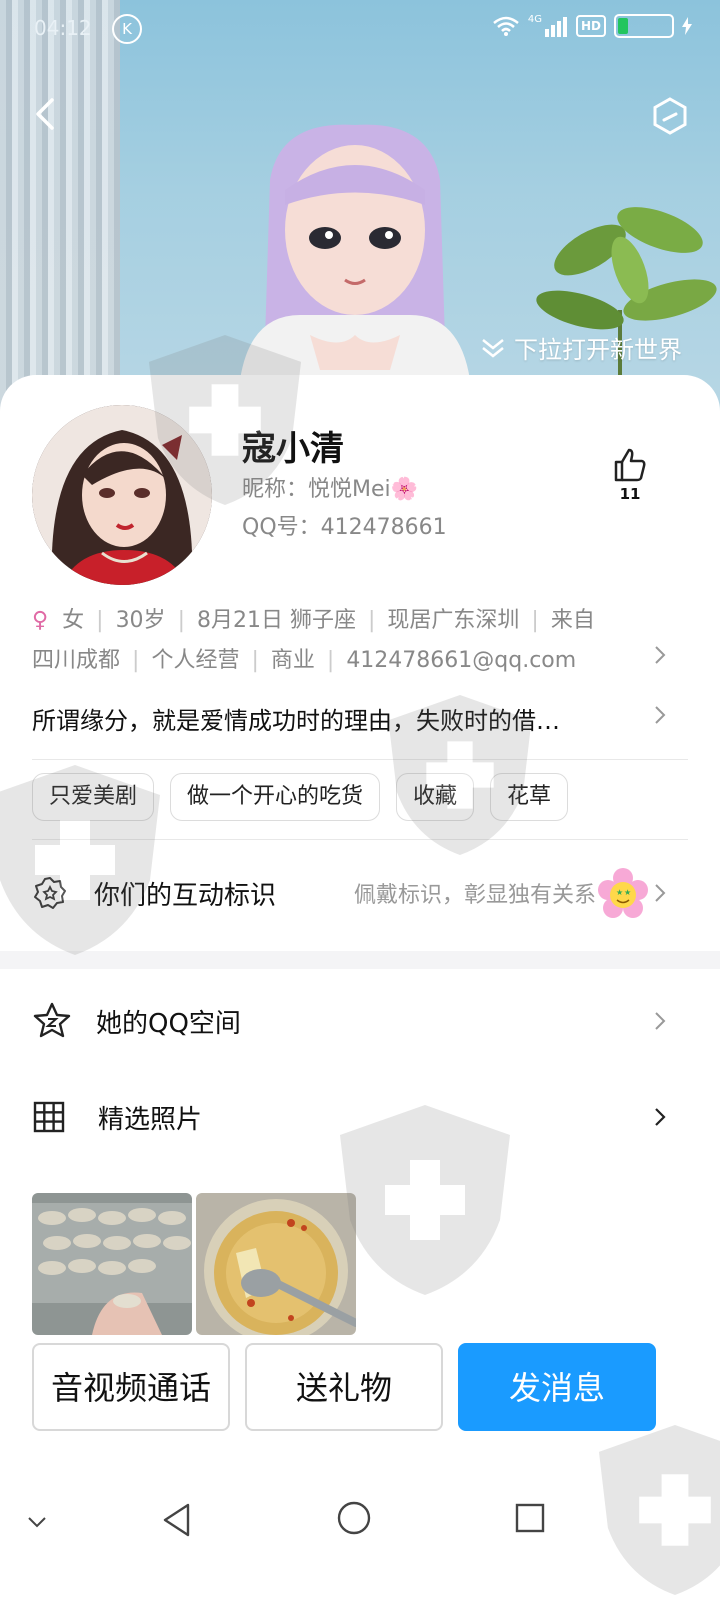 The image size is (720, 1600). What do you see at coordinates (360, 1540) in the screenshot?
I see `system-navigation-bar` at bounding box center [360, 1540].